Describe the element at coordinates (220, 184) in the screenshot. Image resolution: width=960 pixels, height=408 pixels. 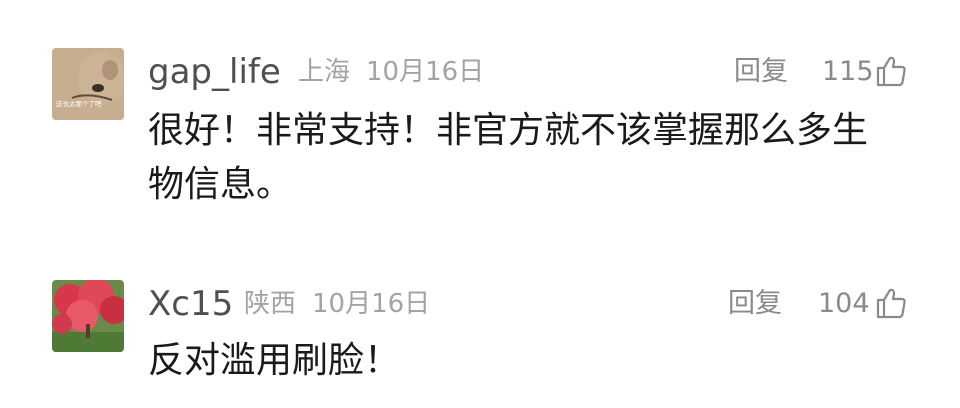
I see `comment-text-line: 物信息。` at that location.